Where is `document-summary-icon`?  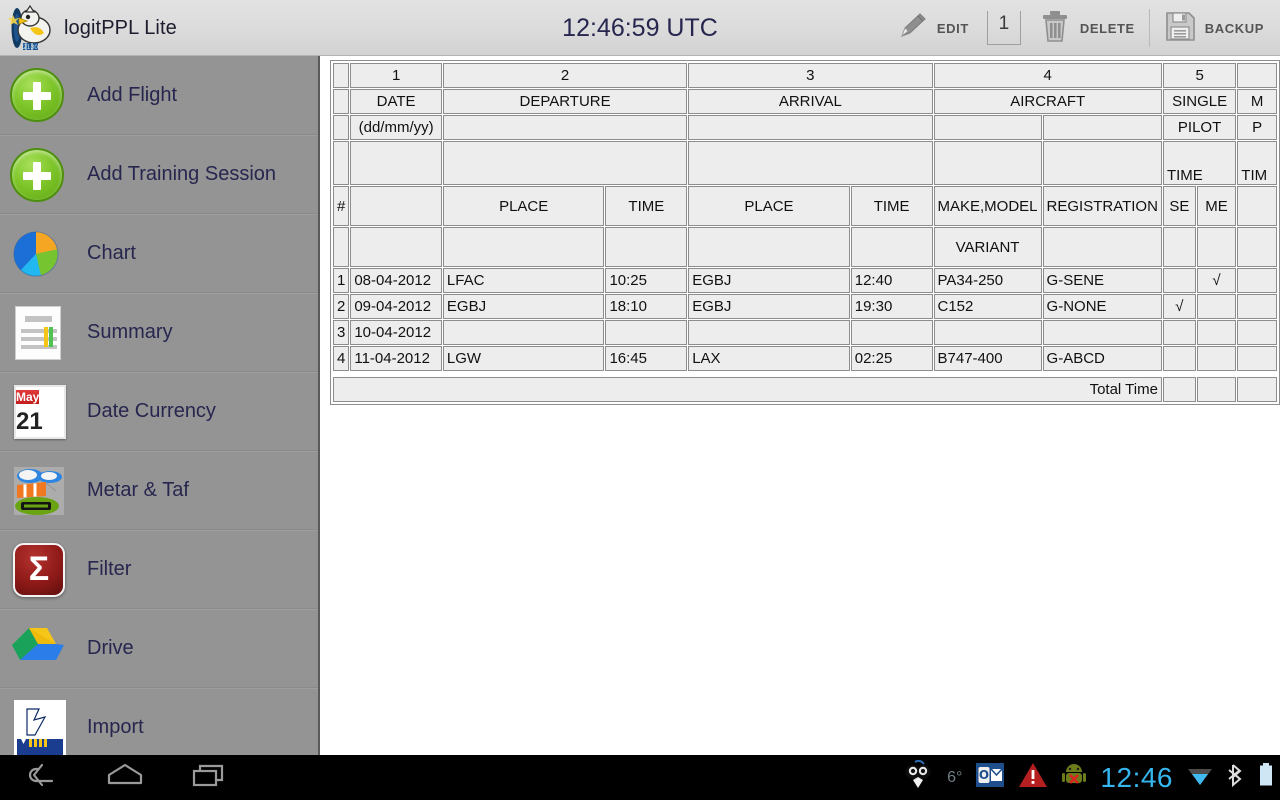
document-summary-icon is located at coordinates (38, 333).